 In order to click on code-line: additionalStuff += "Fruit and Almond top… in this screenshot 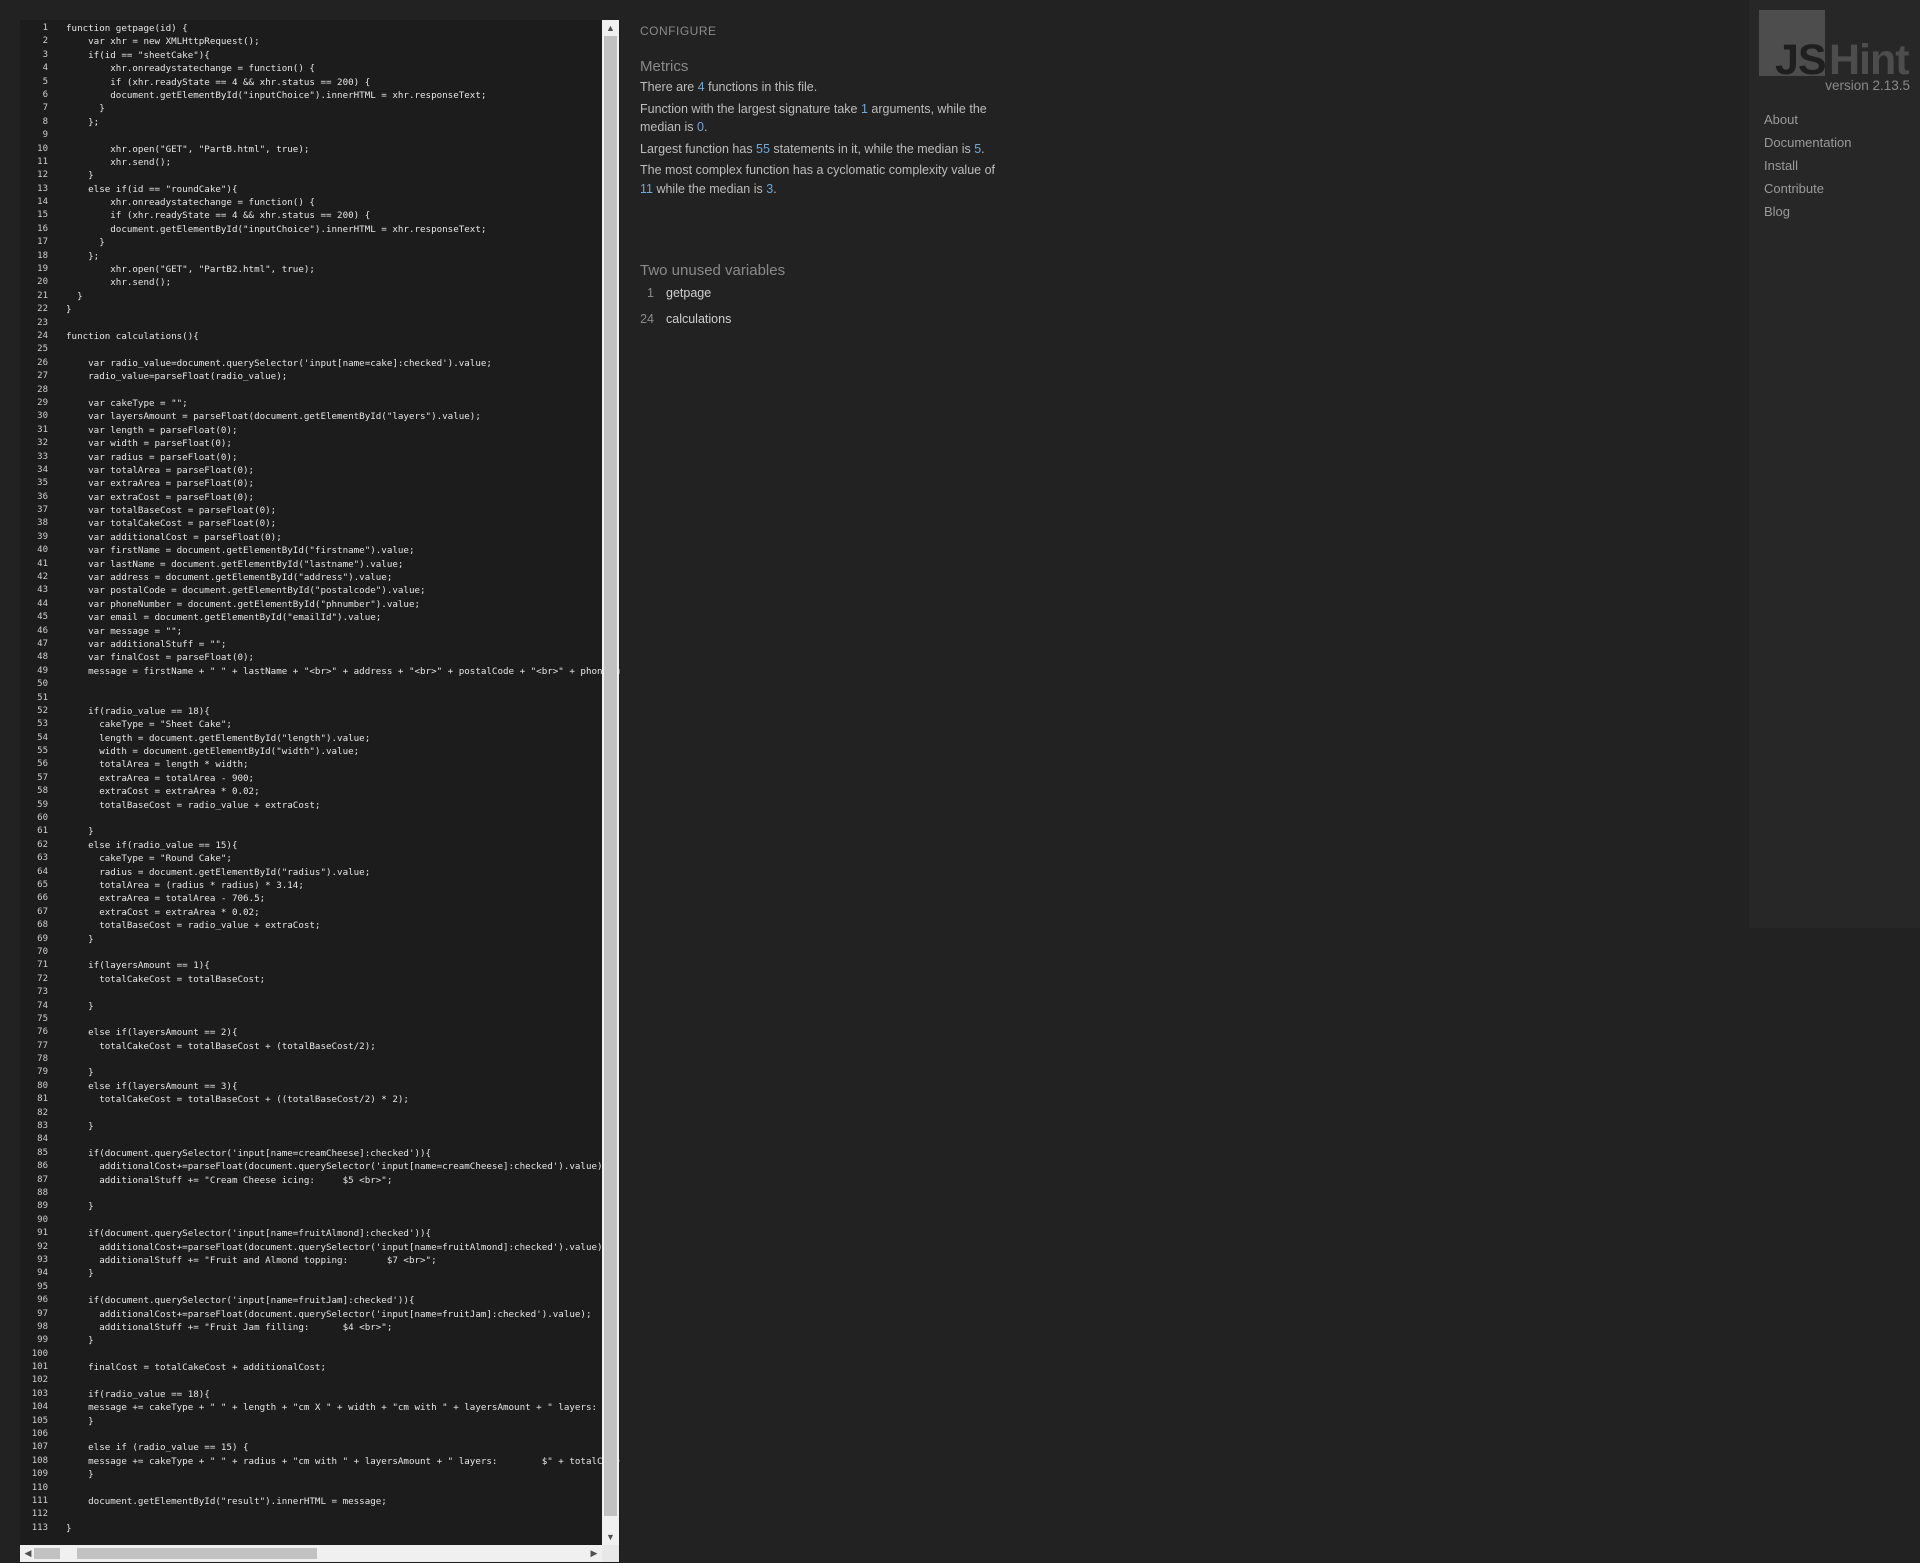, I will do `click(343, 1260)`.